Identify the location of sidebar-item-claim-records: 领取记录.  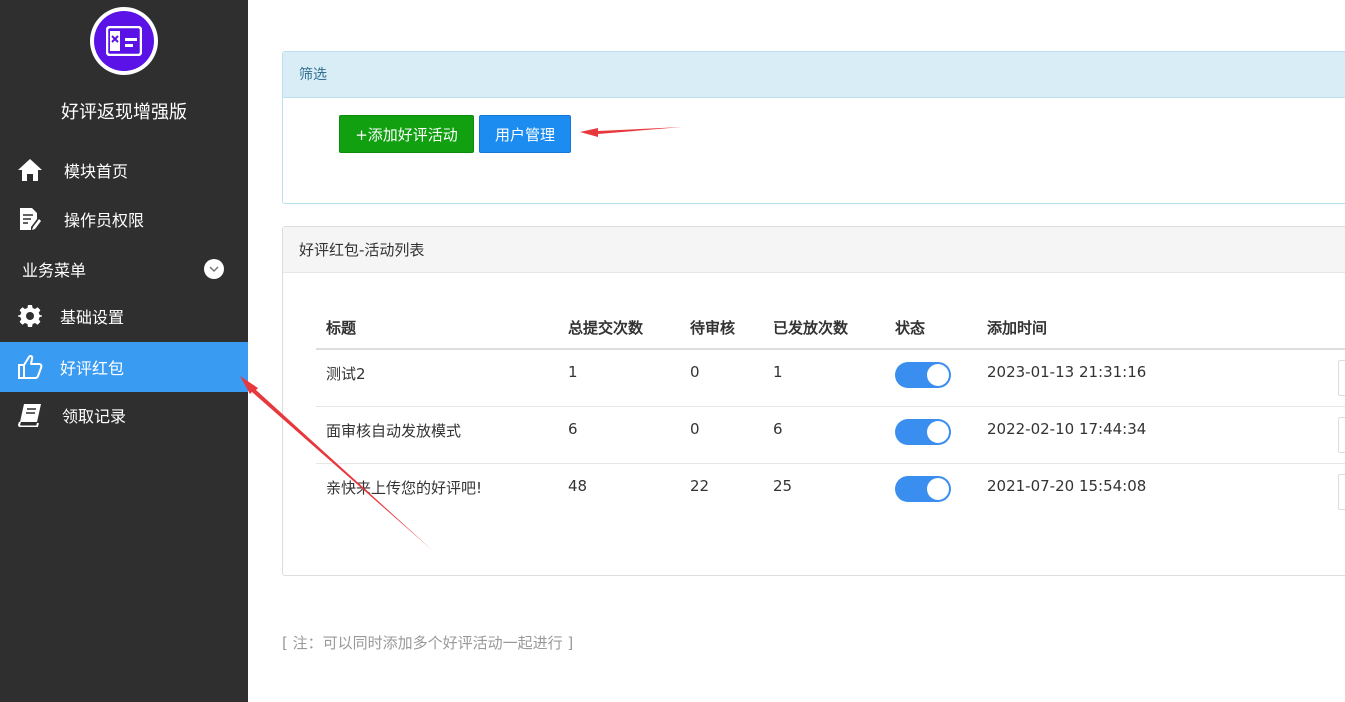
(124, 415).